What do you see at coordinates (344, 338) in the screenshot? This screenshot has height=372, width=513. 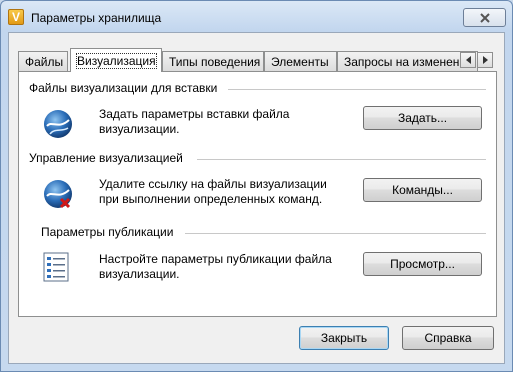 I see `close-button: Закрыть` at bounding box center [344, 338].